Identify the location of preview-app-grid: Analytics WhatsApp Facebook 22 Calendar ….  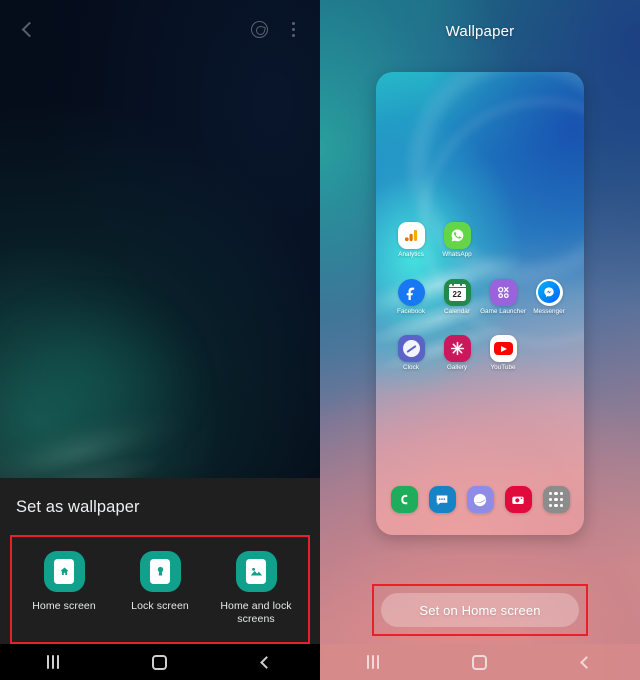
(480, 297).